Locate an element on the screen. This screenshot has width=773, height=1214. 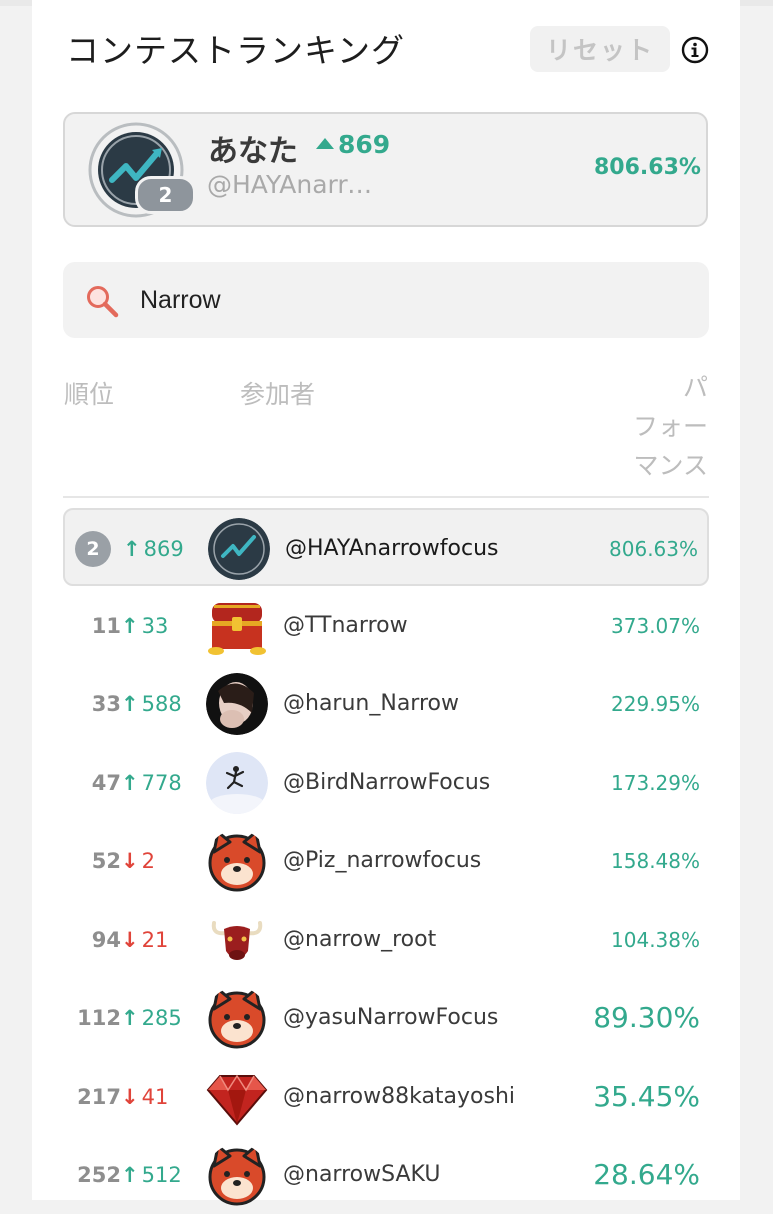
table-row-current-user: 2 ↑ 869 @HAYAnarrowfocus 806.63% is located at coordinates (386, 547).